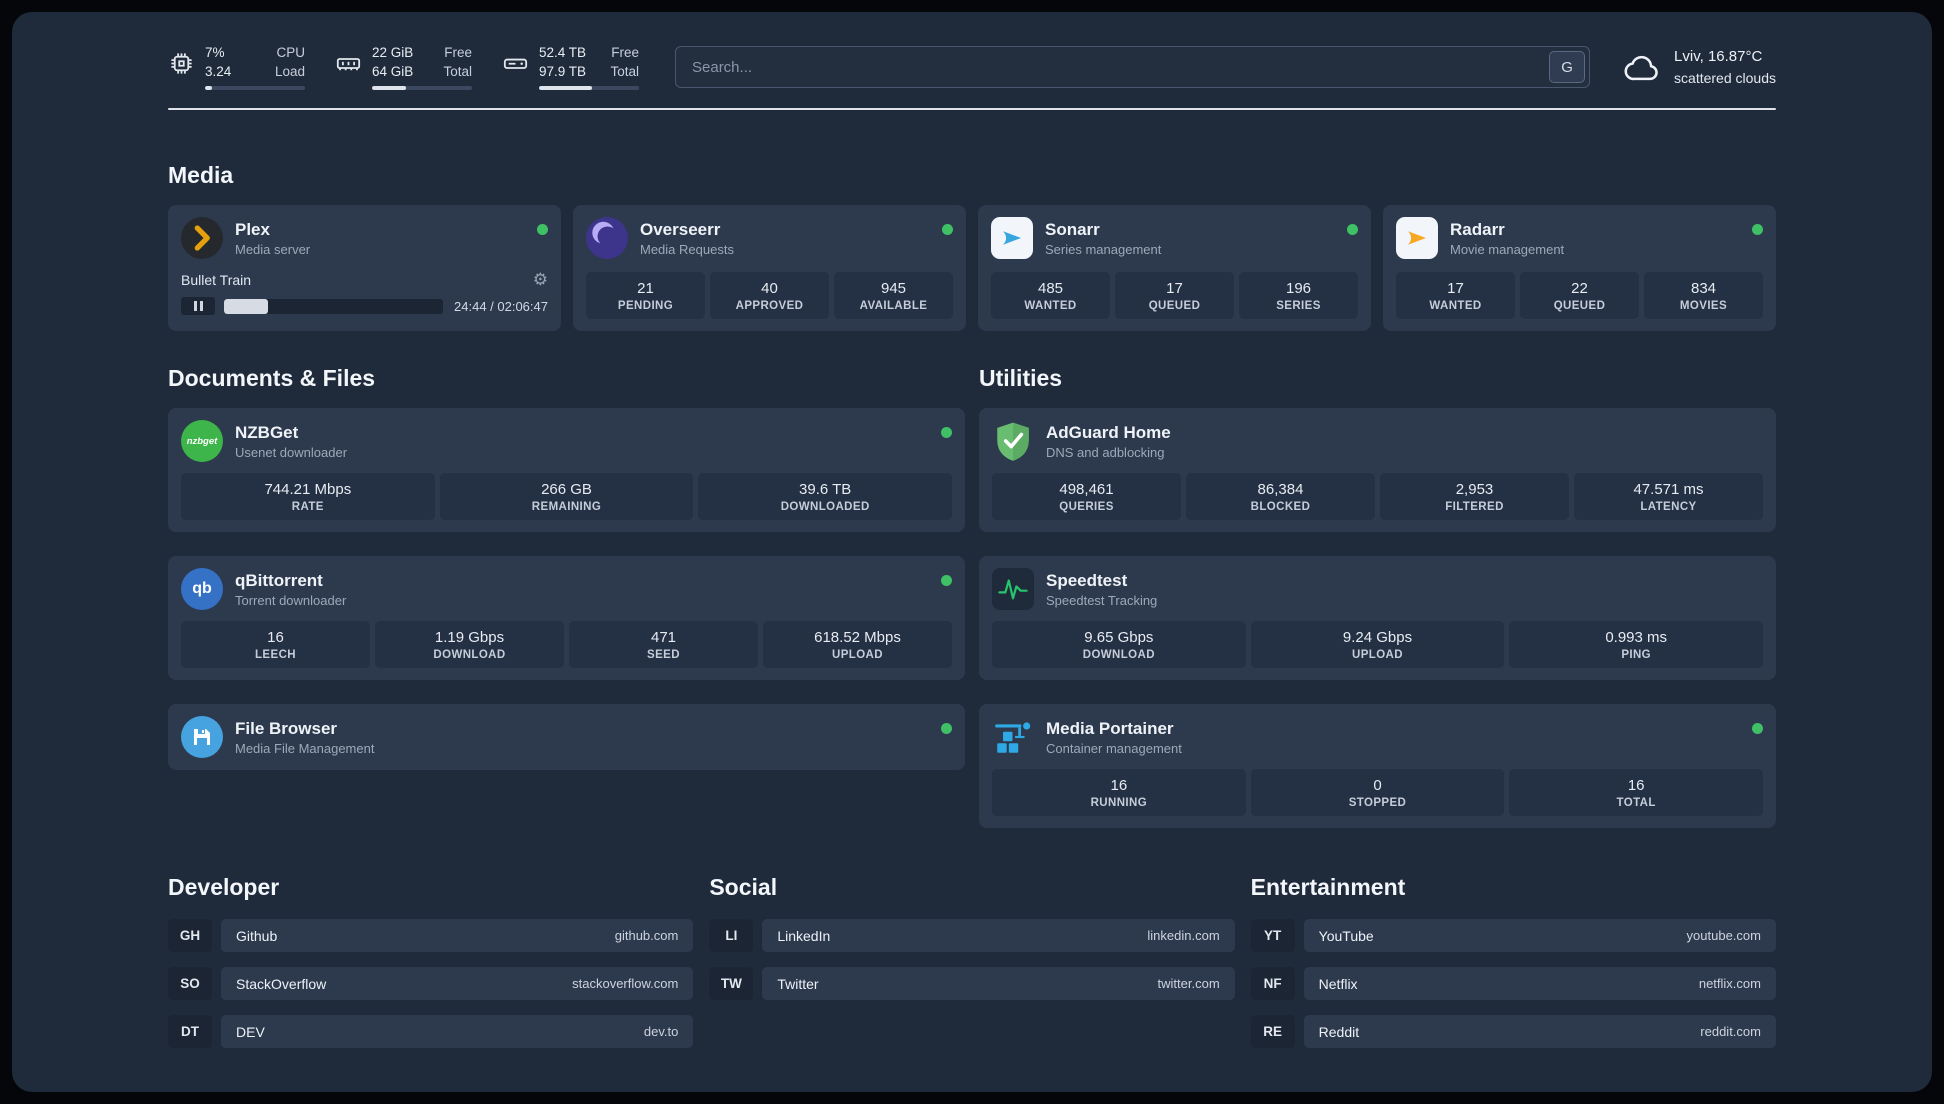 The width and height of the screenshot is (1944, 1104). I want to click on portainer-app-link: Media Portainer Container management, so click(1377, 737).